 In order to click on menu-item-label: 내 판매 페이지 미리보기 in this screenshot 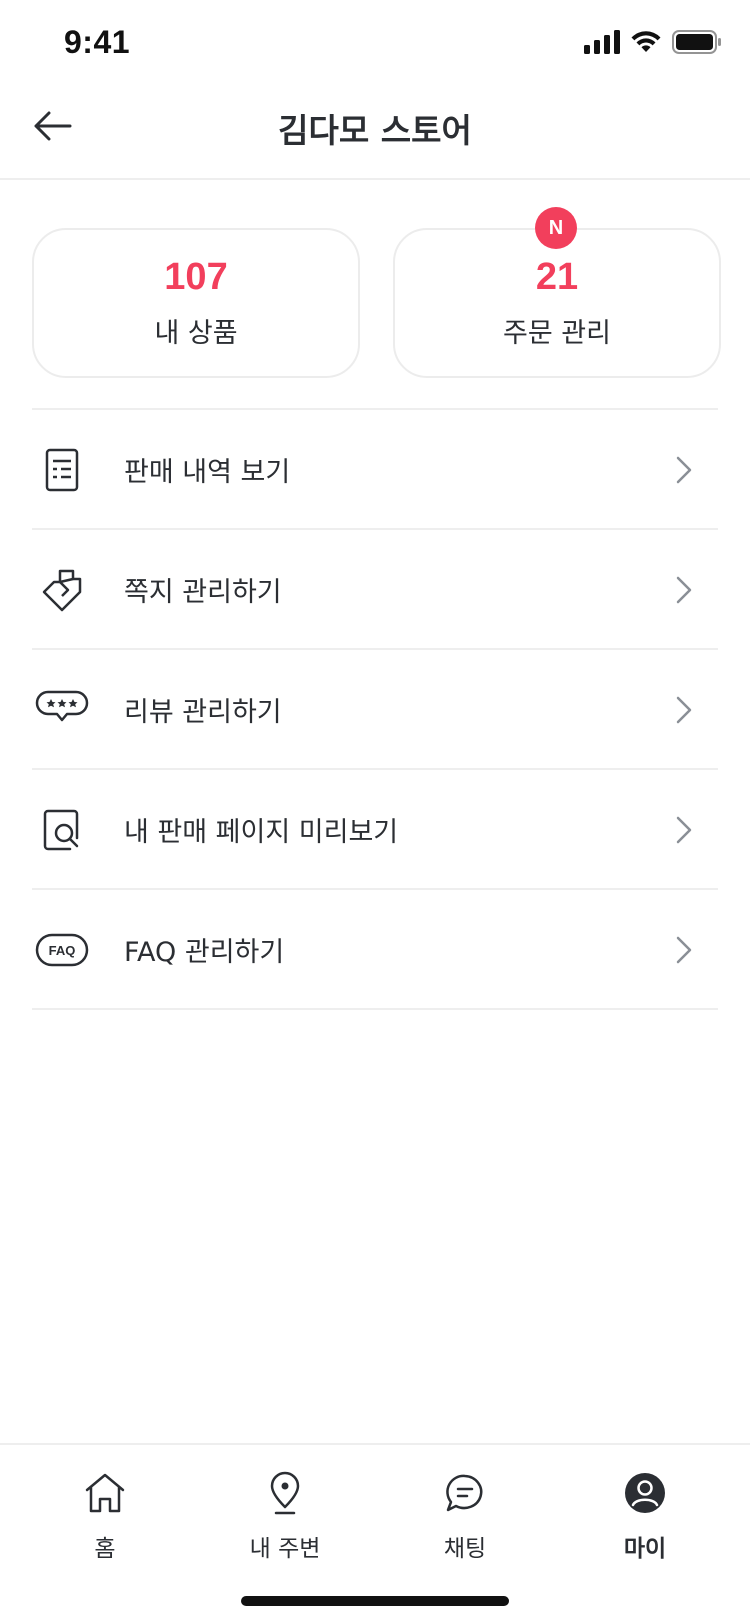, I will do `click(261, 832)`.